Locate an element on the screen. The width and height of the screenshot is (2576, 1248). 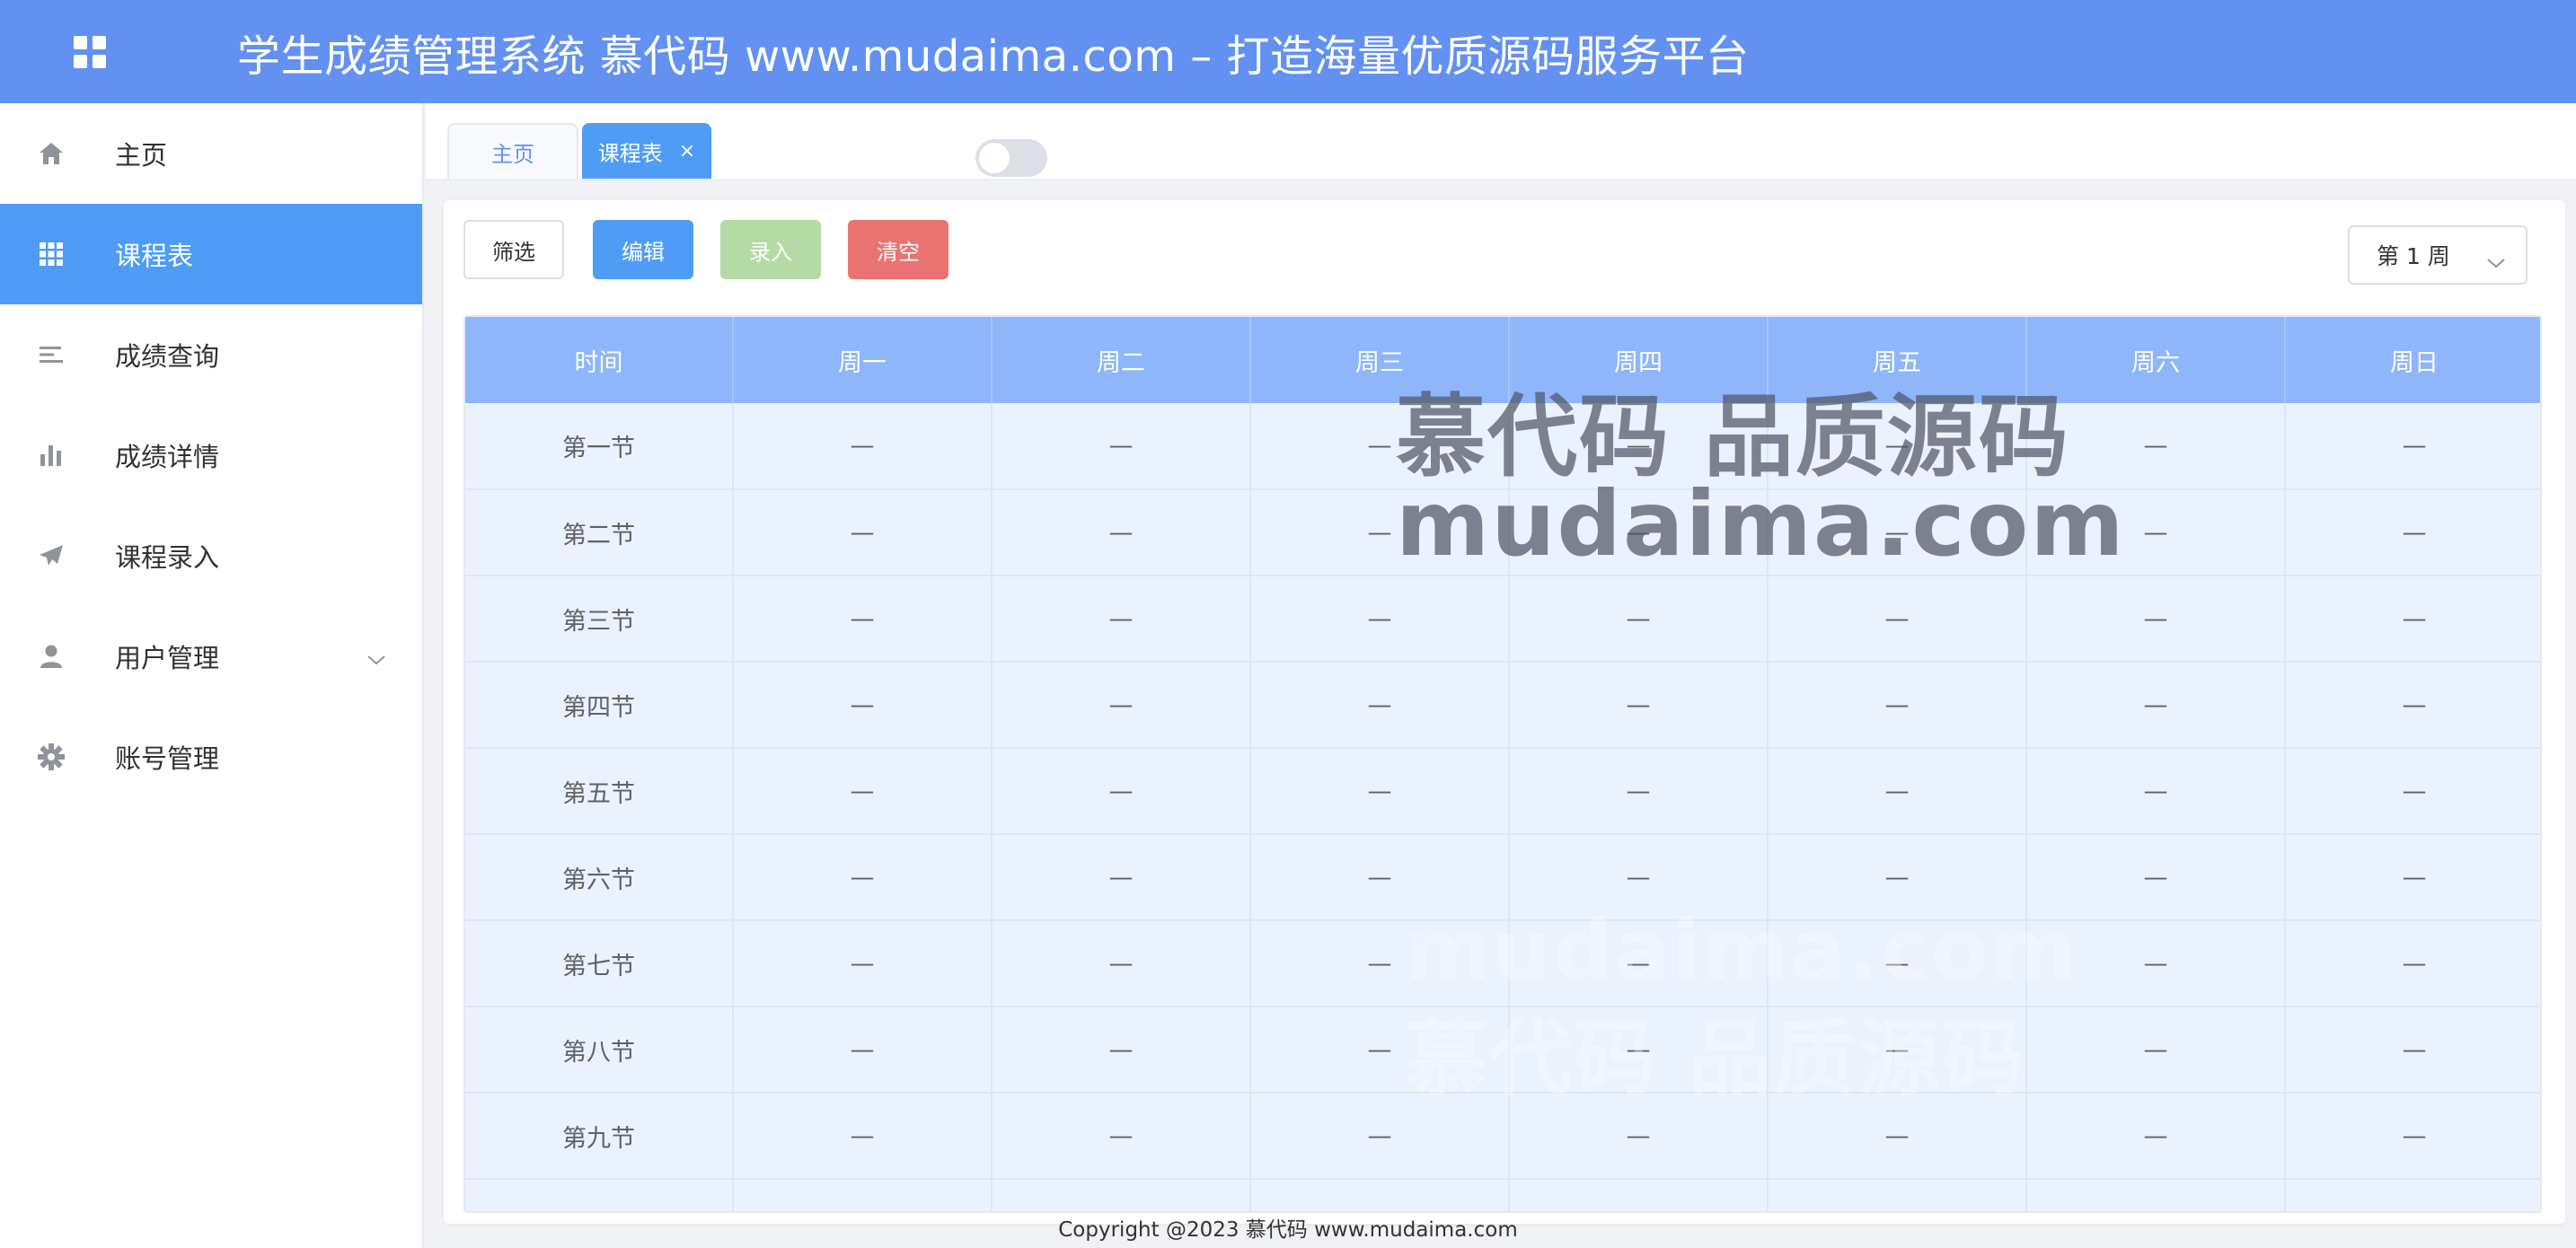
tab-schedule: 课程表 × is located at coordinates (646, 151).